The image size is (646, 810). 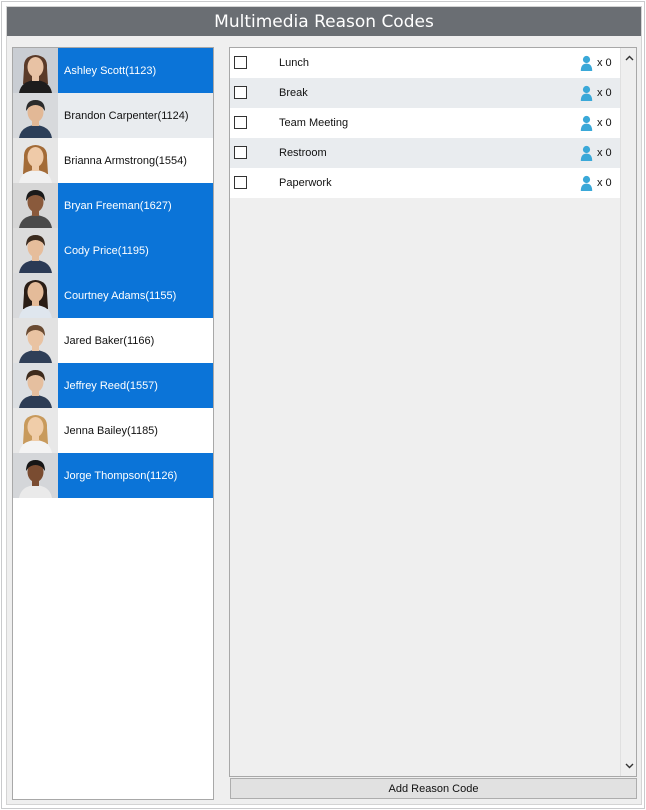 I want to click on reason-code-label: Lunch, so click(x=294, y=63).